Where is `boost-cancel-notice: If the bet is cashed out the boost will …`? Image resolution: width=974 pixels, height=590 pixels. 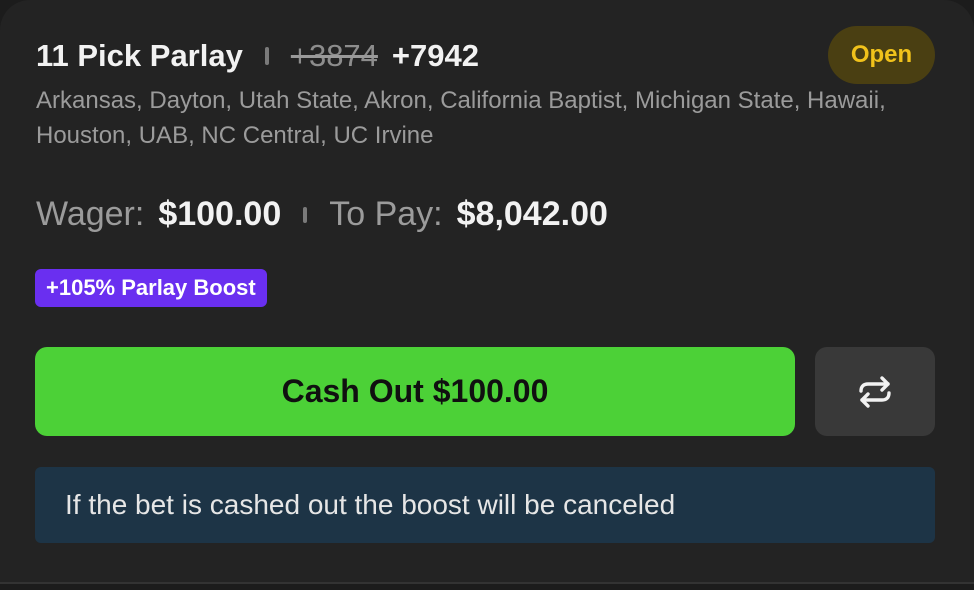
boost-cancel-notice: If the bet is cashed out the boost will … is located at coordinates (485, 505).